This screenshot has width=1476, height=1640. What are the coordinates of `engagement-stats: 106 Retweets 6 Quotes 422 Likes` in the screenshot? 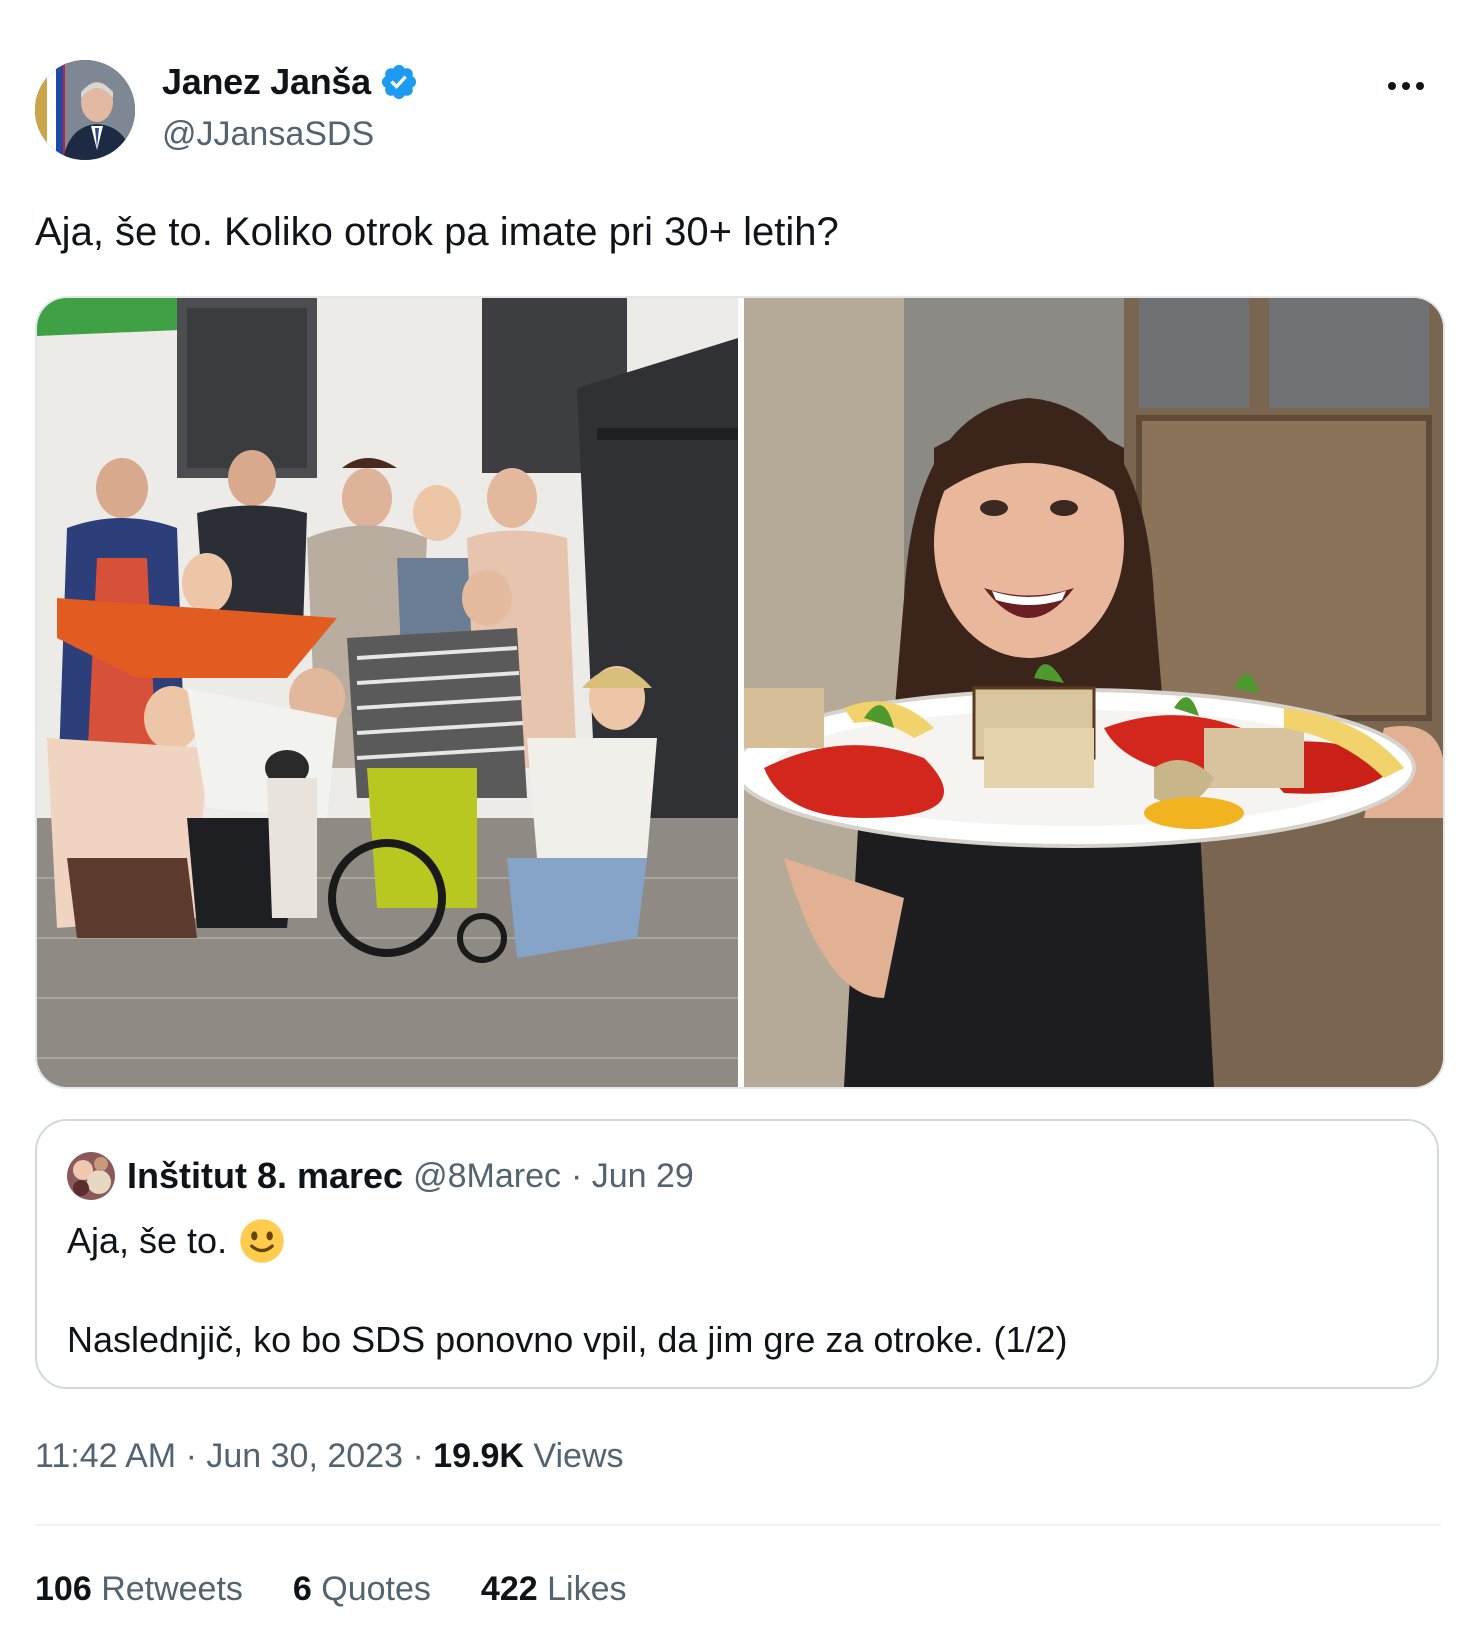 It's located at (355, 1589).